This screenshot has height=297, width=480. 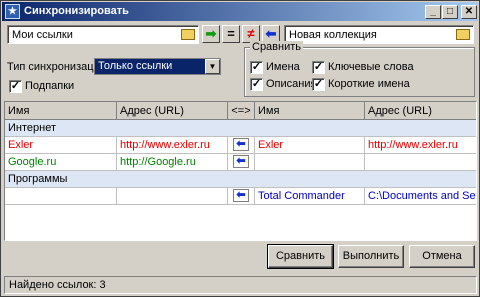 What do you see at coordinates (442, 256) in the screenshot?
I see `cancel-button: Отмена` at bounding box center [442, 256].